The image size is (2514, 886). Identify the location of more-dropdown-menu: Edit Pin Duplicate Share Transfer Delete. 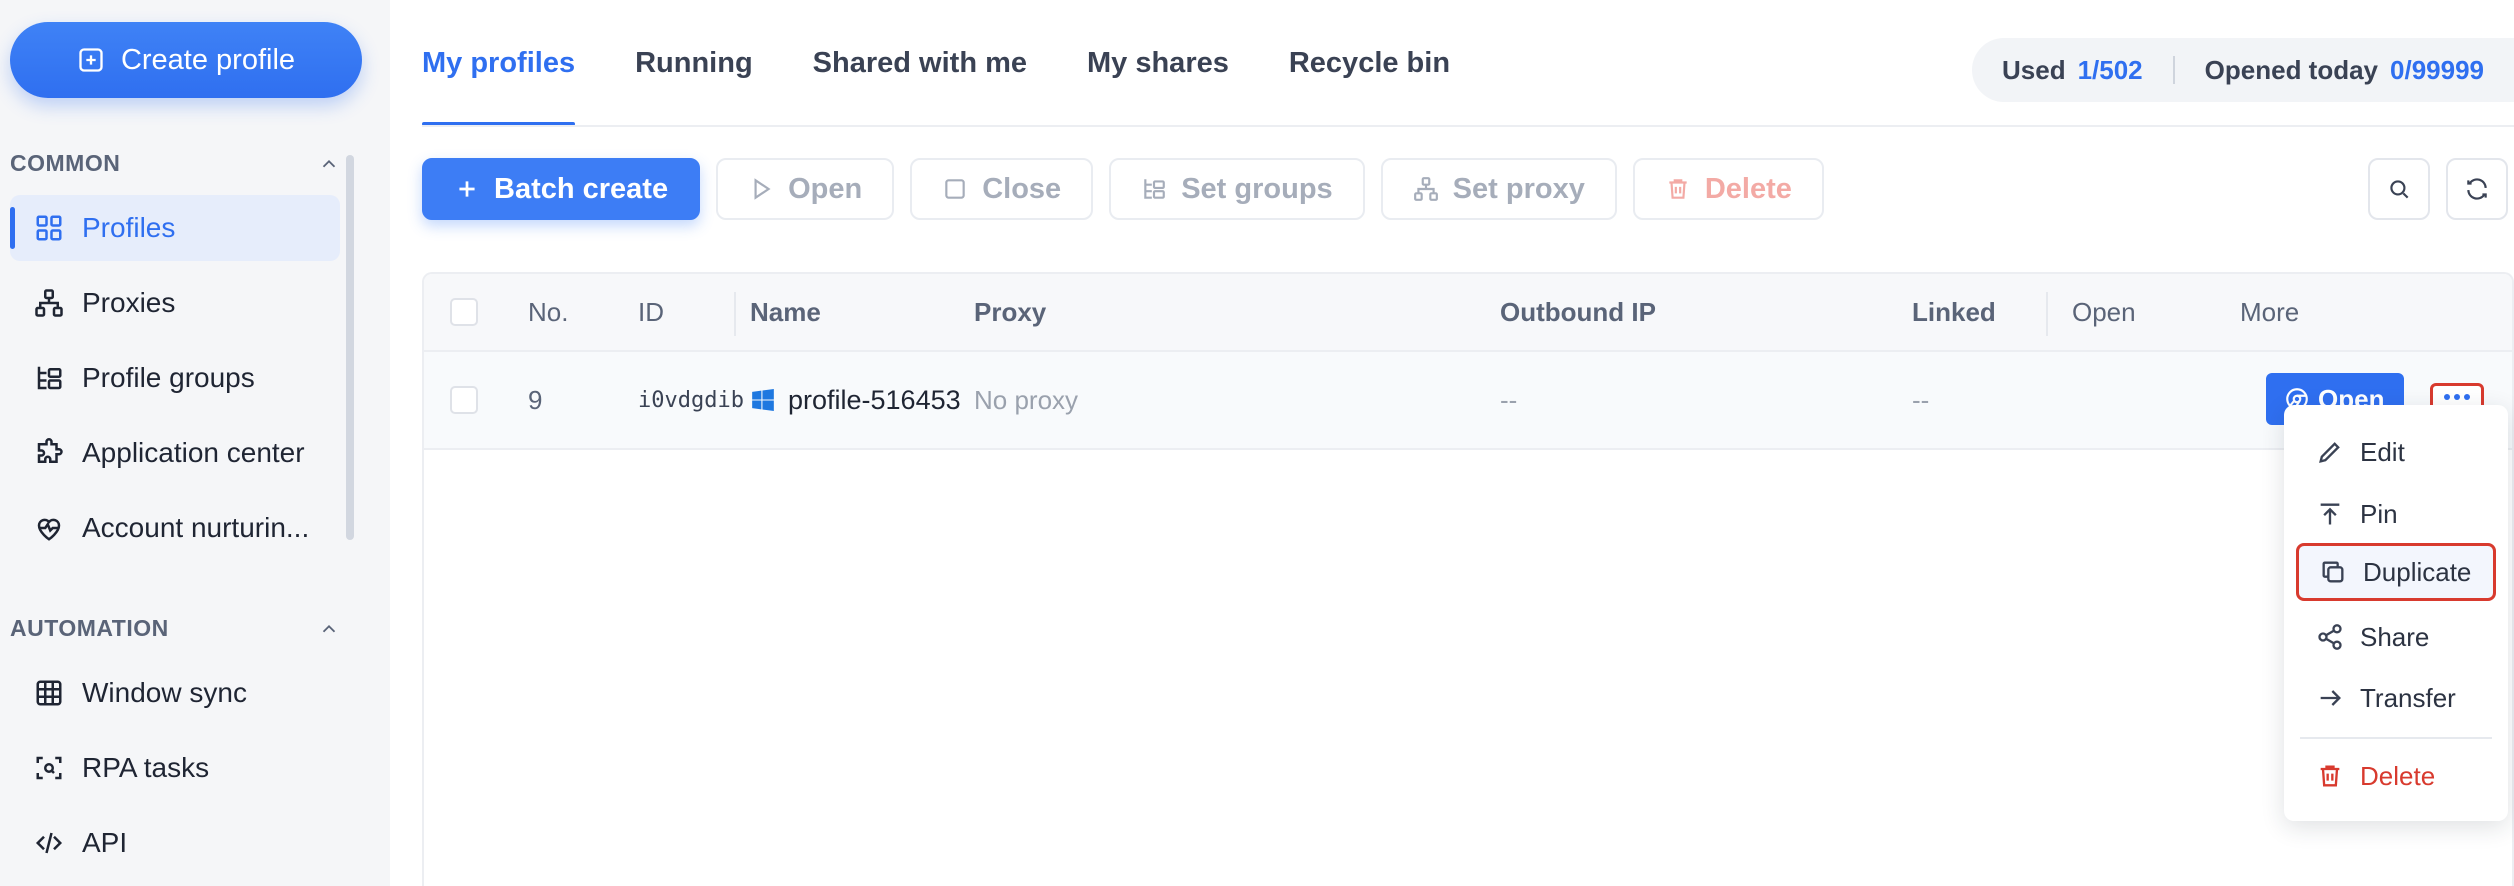
(2396, 613).